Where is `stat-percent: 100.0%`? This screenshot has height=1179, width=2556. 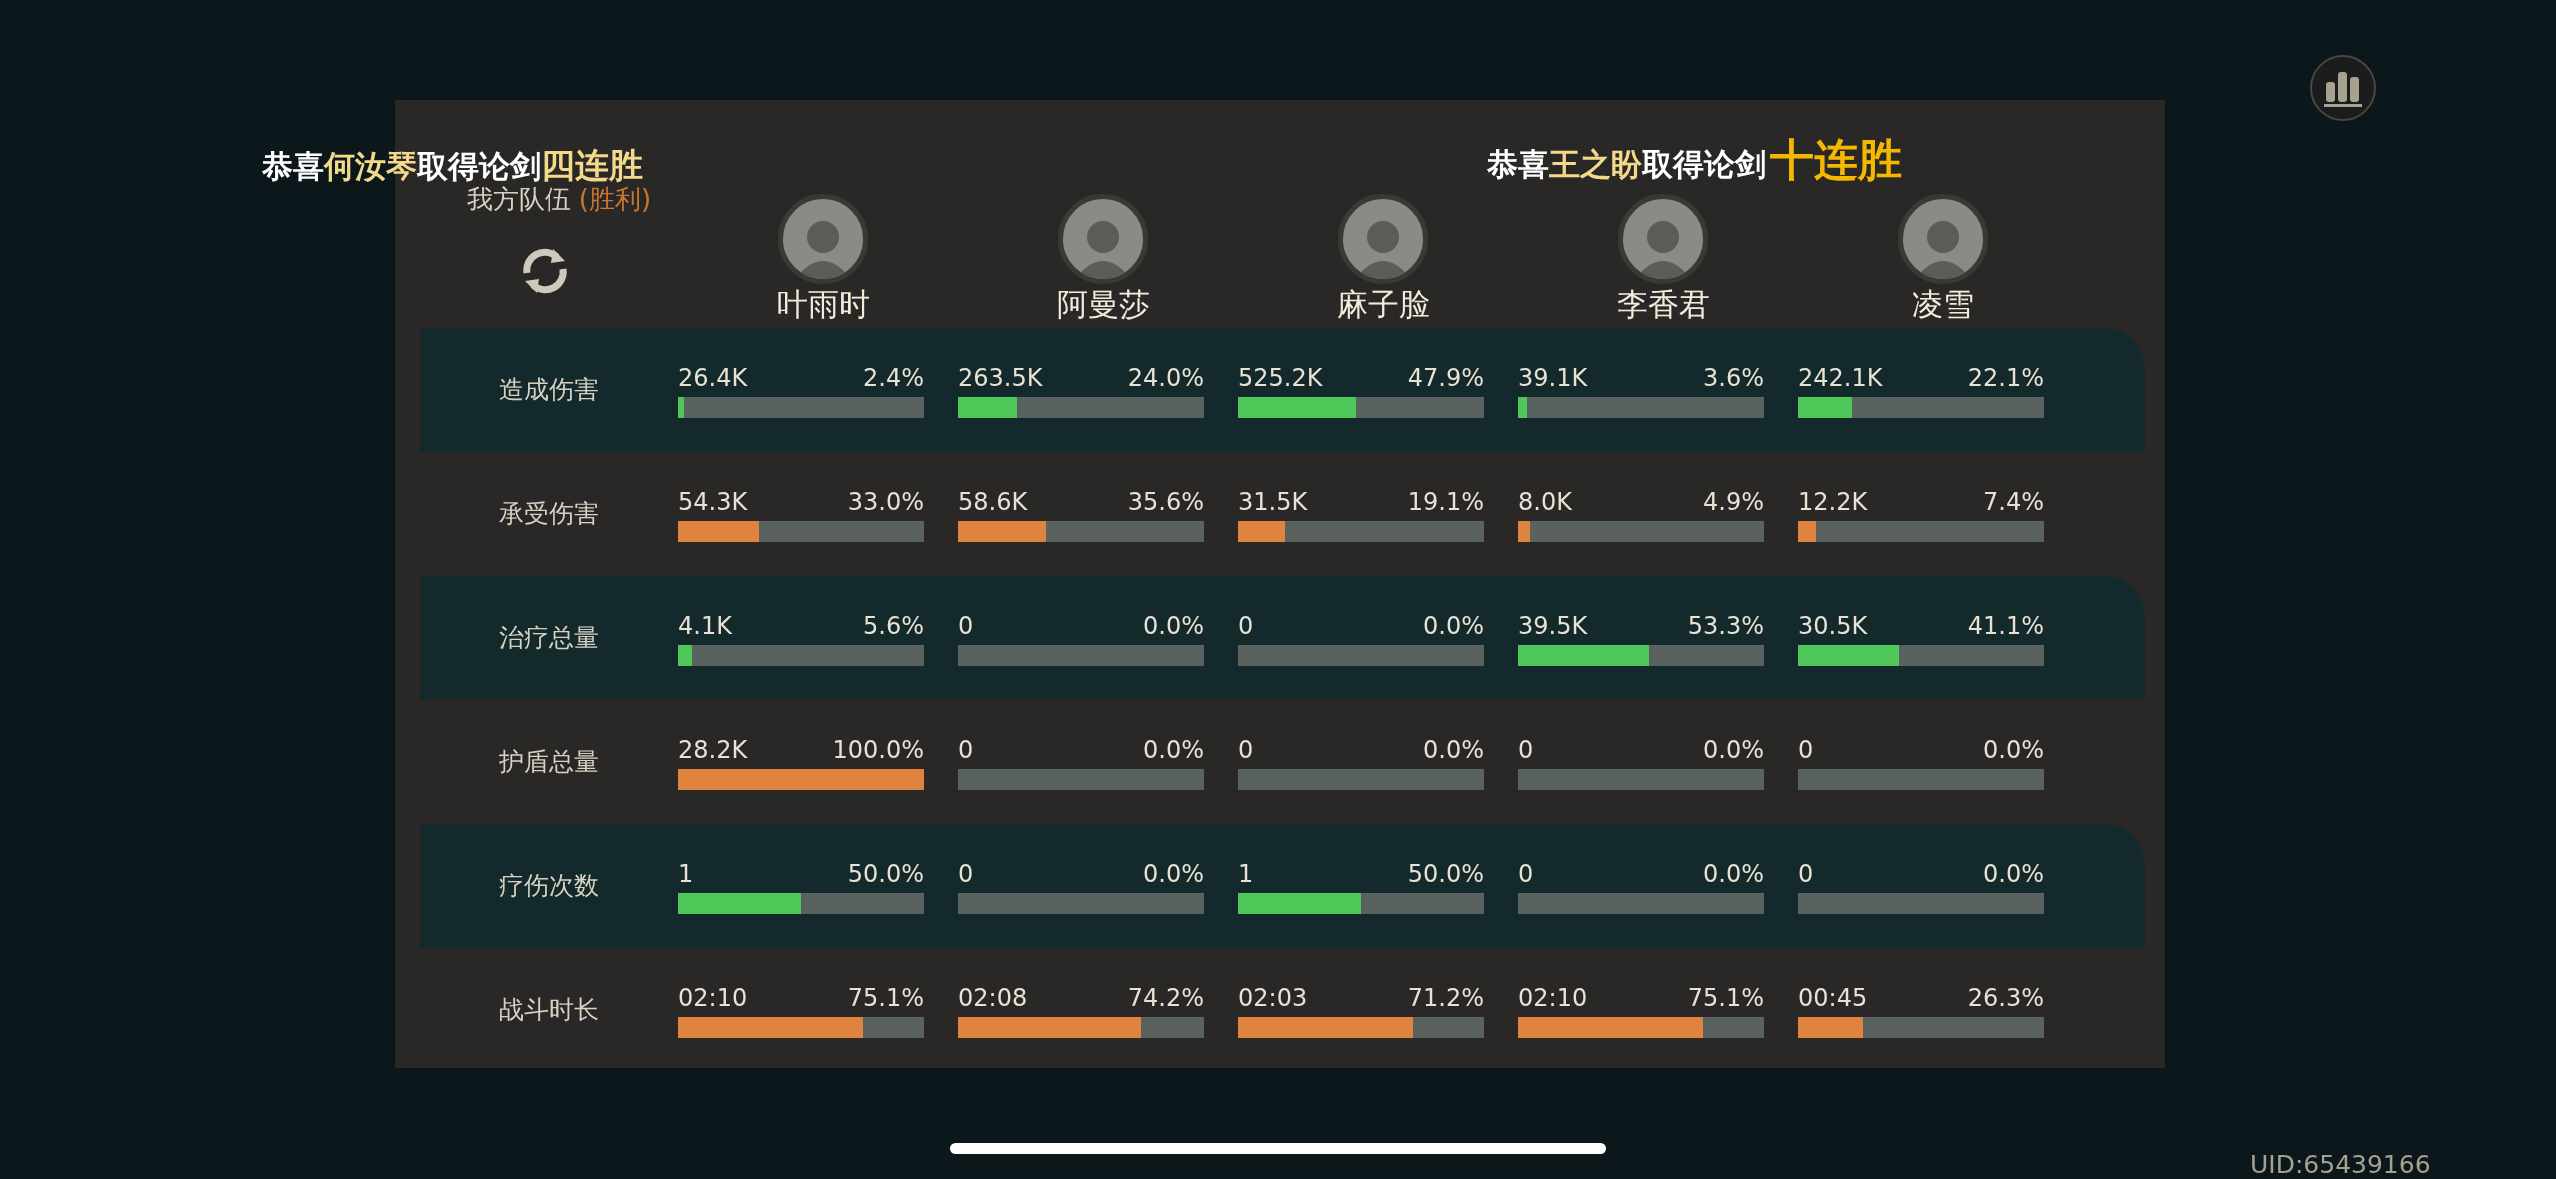 stat-percent: 100.0% is located at coordinates (878, 749).